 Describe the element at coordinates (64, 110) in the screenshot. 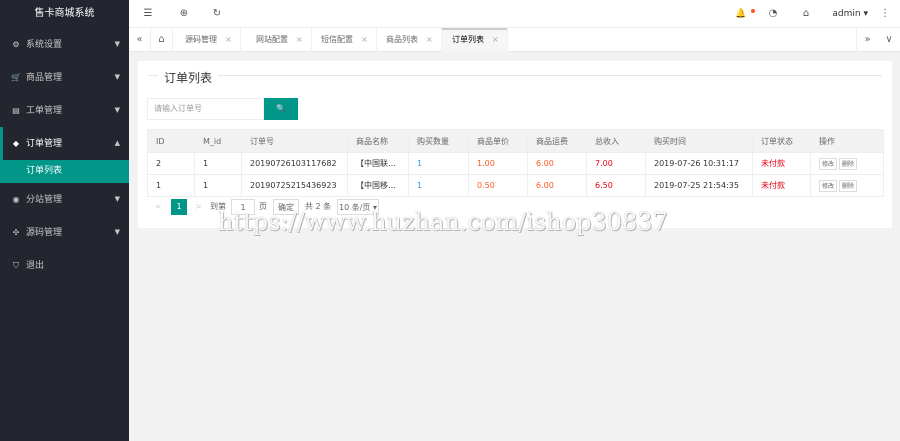

I see `sidebar-item-tickets: ▤ 工单管理 ▼` at that location.